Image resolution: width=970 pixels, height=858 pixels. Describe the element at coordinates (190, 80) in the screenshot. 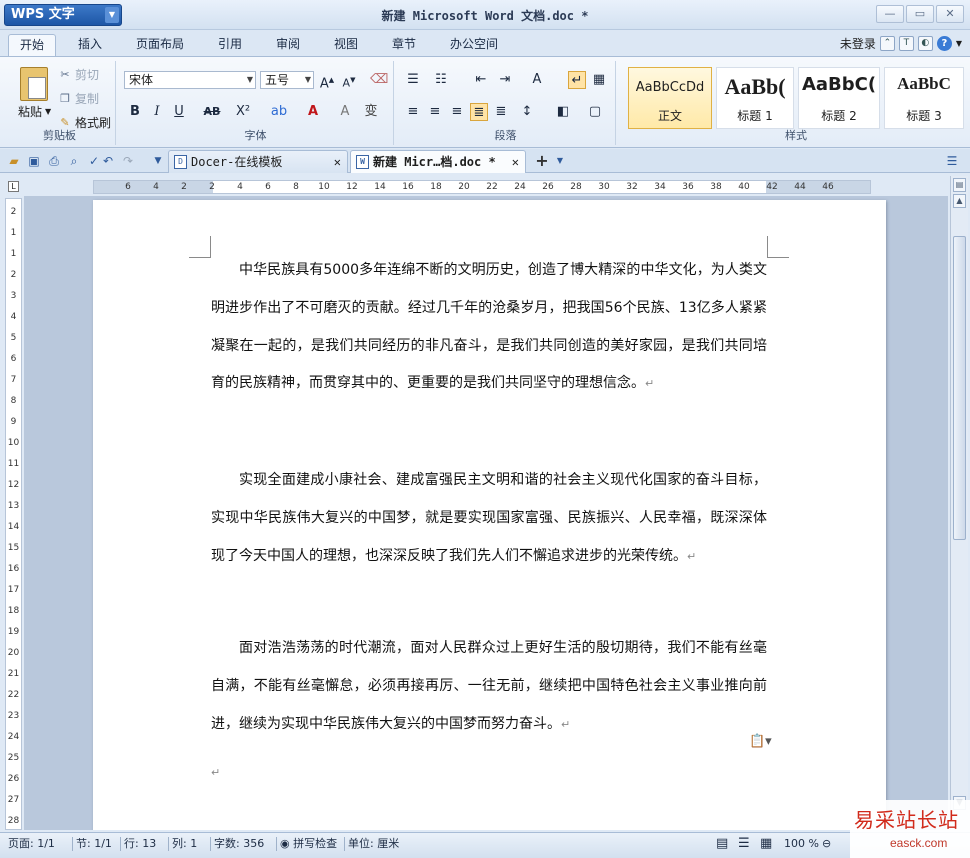

I see `font-name-select: 宋体 ▼` at that location.